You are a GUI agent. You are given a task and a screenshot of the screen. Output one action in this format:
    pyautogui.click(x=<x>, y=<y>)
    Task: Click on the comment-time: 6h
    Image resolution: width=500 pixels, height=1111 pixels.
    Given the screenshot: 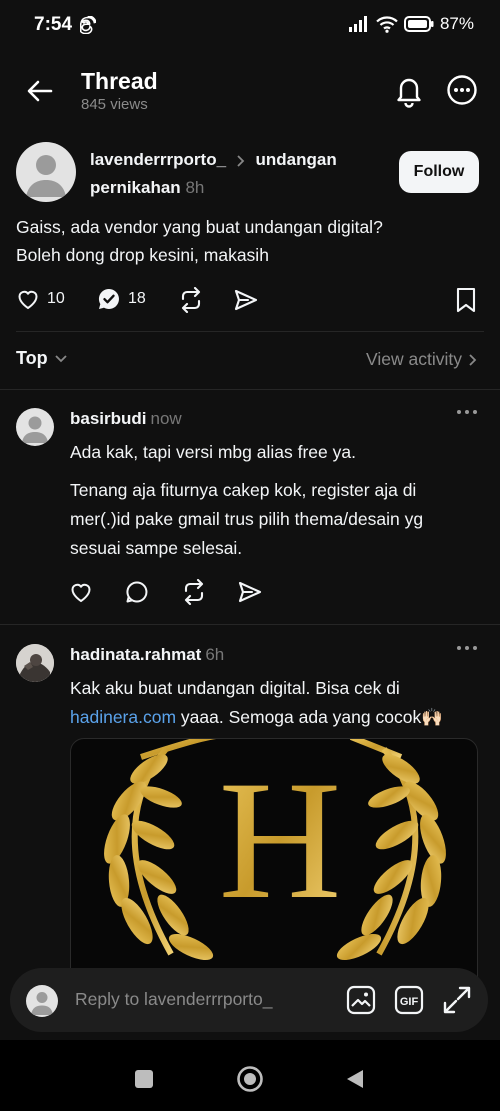 What is the action you would take?
    pyautogui.click(x=215, y=654)
    